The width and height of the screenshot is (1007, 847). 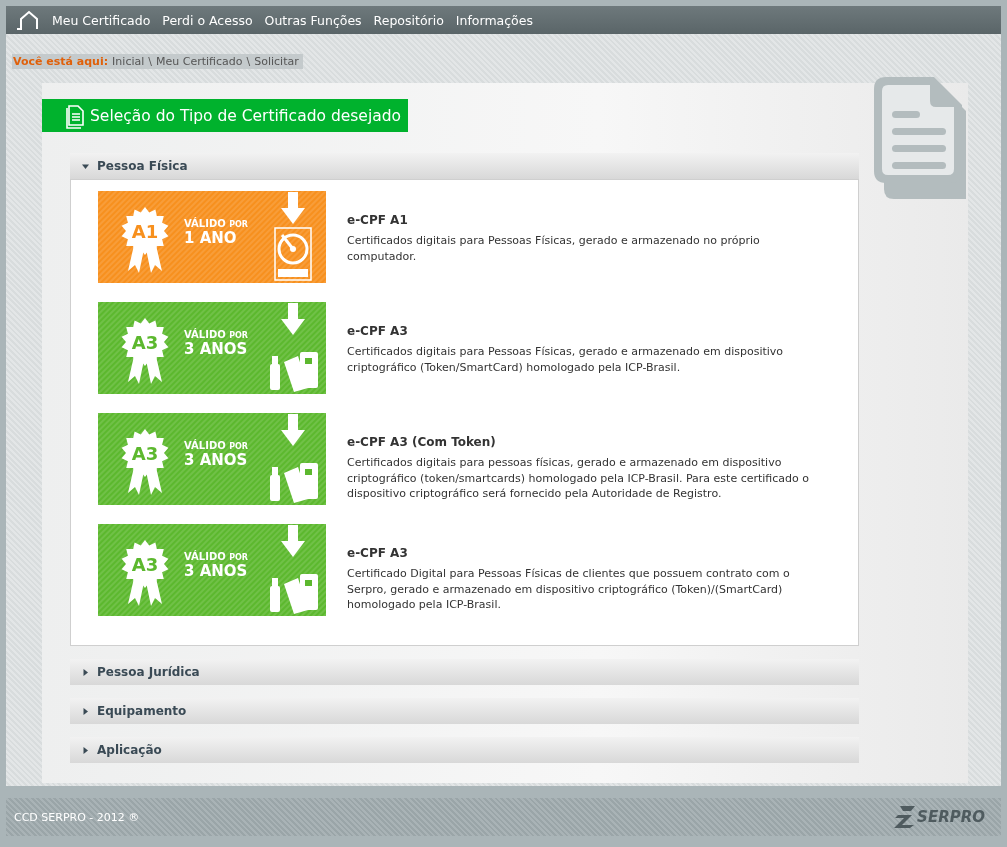 I want to click on logo-mark-icon, so click(x=905, y=817).